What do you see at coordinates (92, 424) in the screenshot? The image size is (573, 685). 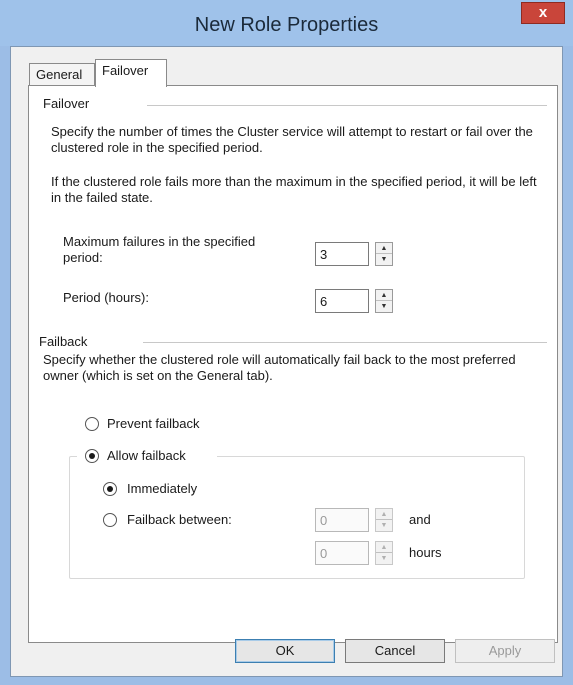 I see `prevent-failback-radio` at bounding box center [92, 424].